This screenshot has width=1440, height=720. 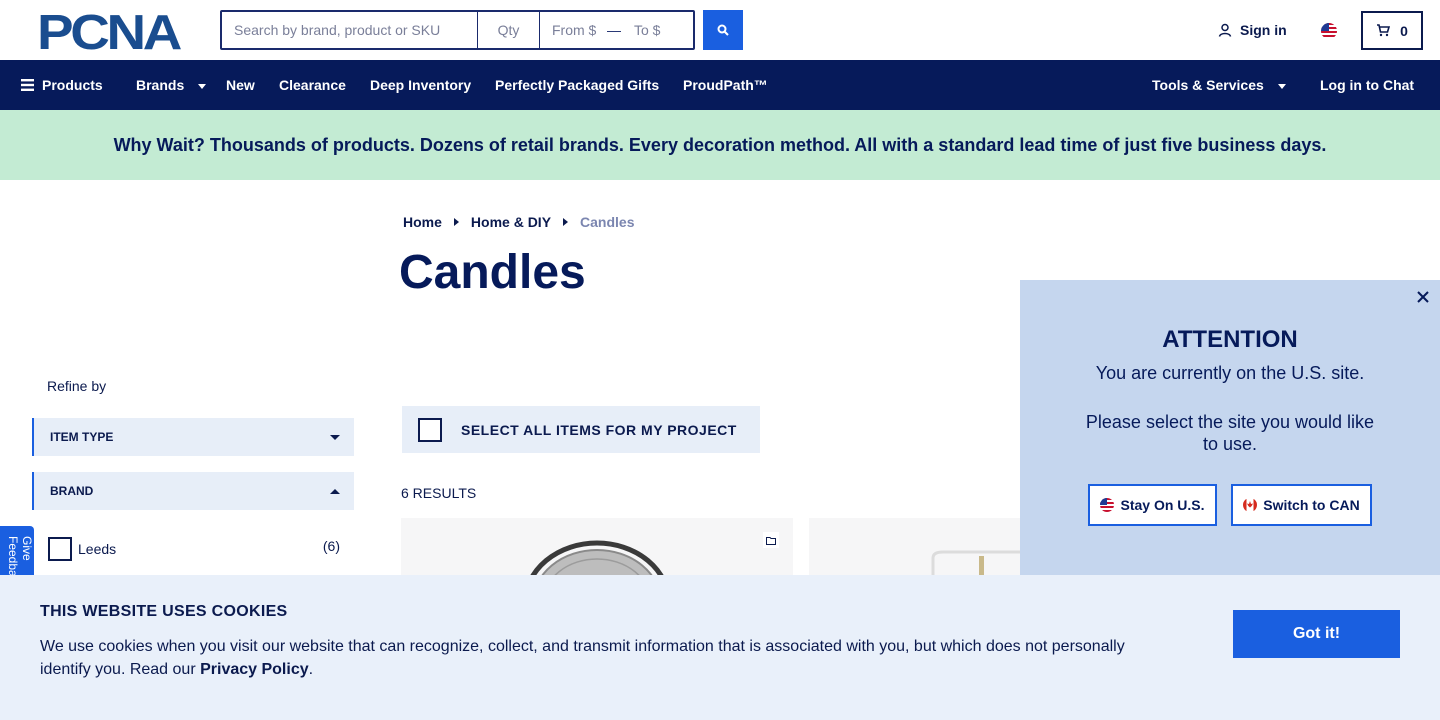 What do you see at coordinates (72, 491) in the screenshot?
I see `facet-brand-label: BRAND` at bounding box center [72, 491].